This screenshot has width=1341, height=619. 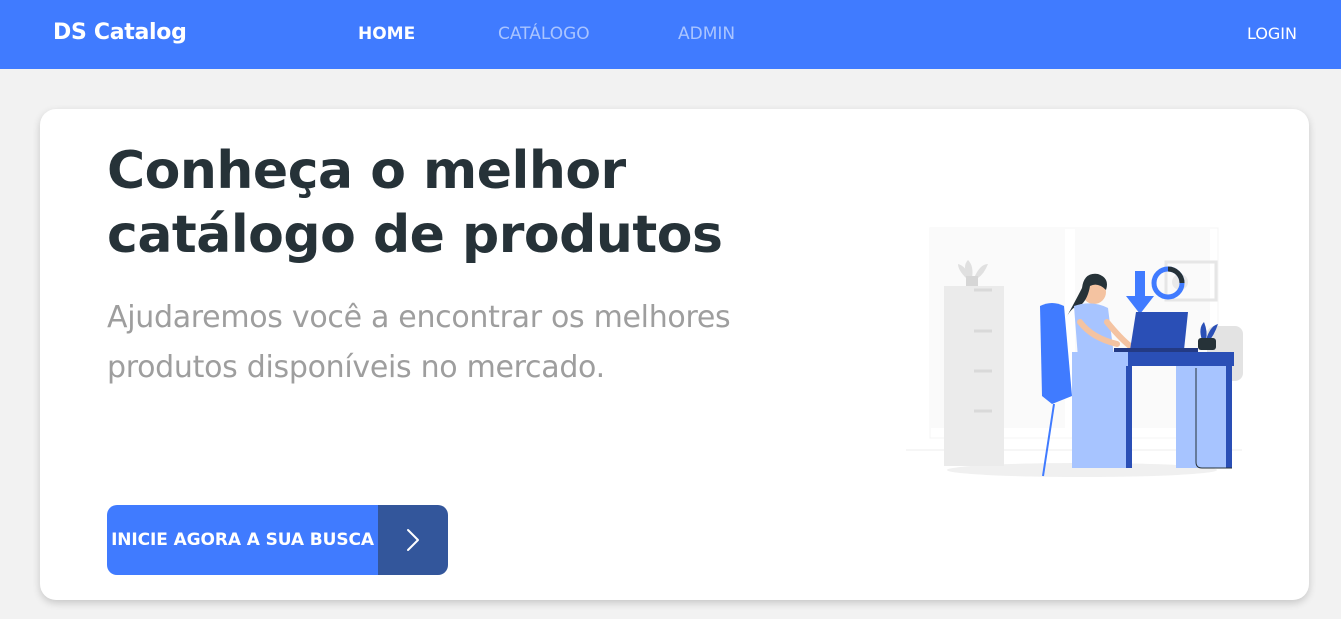 I want to click on navbar: DS Catalog HOME CATÁLOGO ADMIN LOGIN, so click(x=670, y=34).